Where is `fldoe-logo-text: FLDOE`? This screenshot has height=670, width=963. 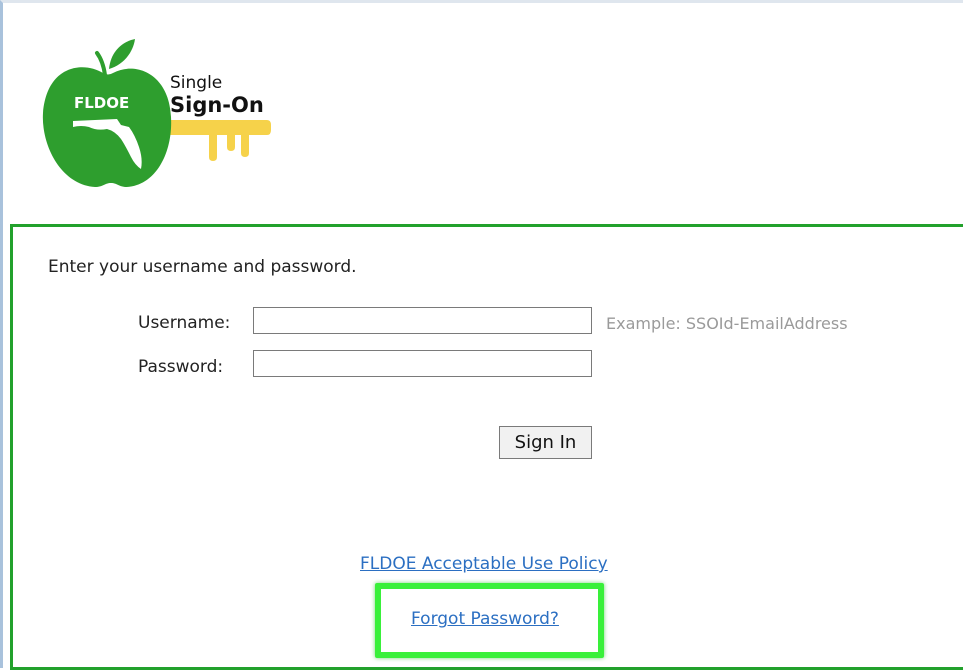 fldoe-logo-text: FLDOE is located at coordinates (101, 103).